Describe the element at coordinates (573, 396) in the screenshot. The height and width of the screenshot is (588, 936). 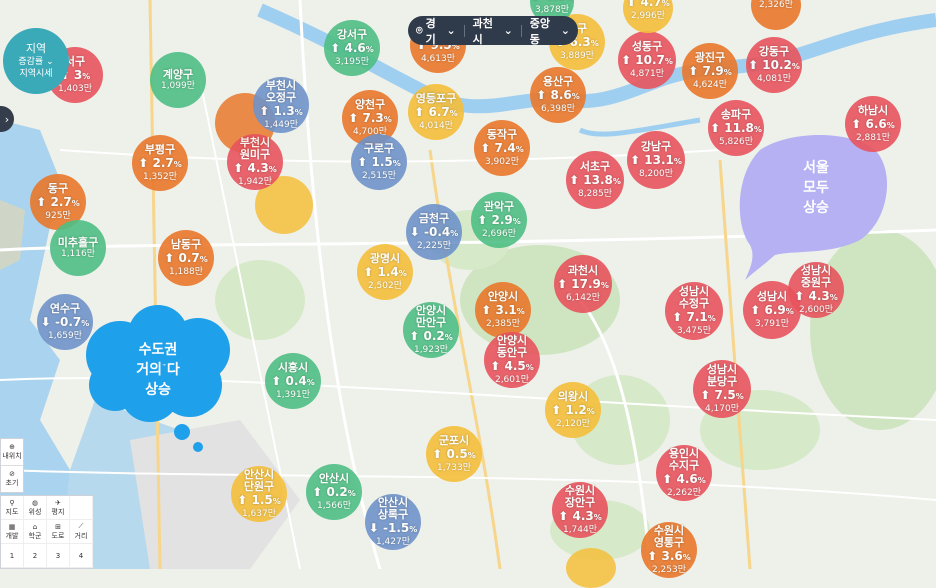
I see `district-name: 의왕시` at that location.